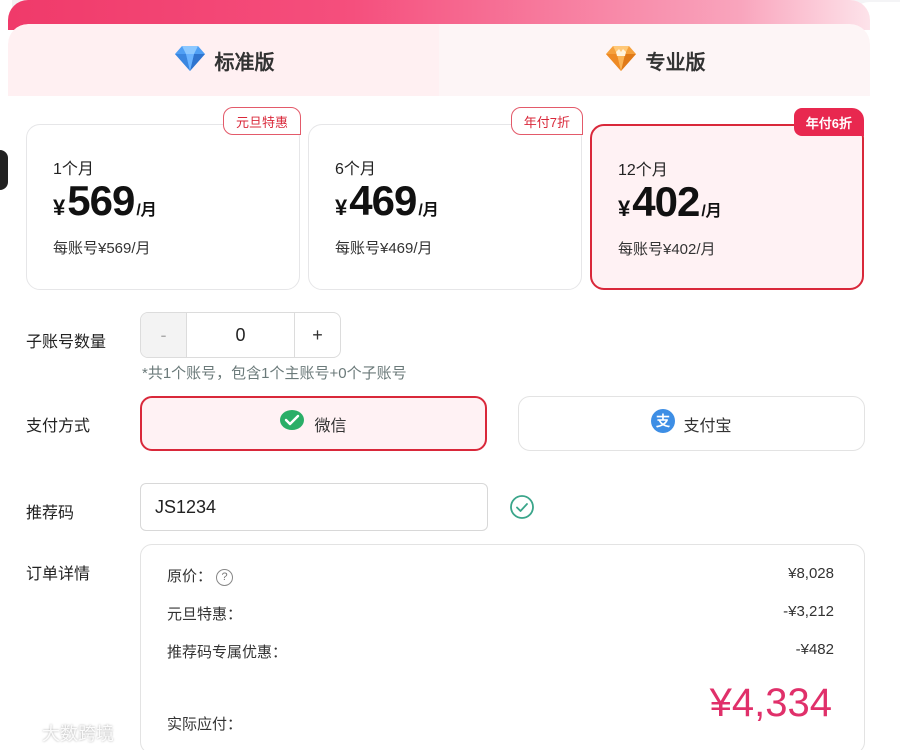  What do you see at coordinates (50, 513) in the screenshot?
I see `referral-code-label: 推荐码` at bounding box center [50, 513].